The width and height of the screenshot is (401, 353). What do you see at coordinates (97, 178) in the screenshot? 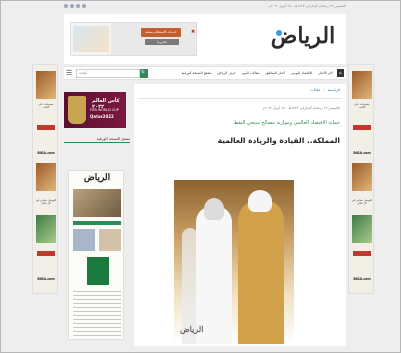
I see `newspaper-masthead: الرياض` at bounding box center [97, 178].